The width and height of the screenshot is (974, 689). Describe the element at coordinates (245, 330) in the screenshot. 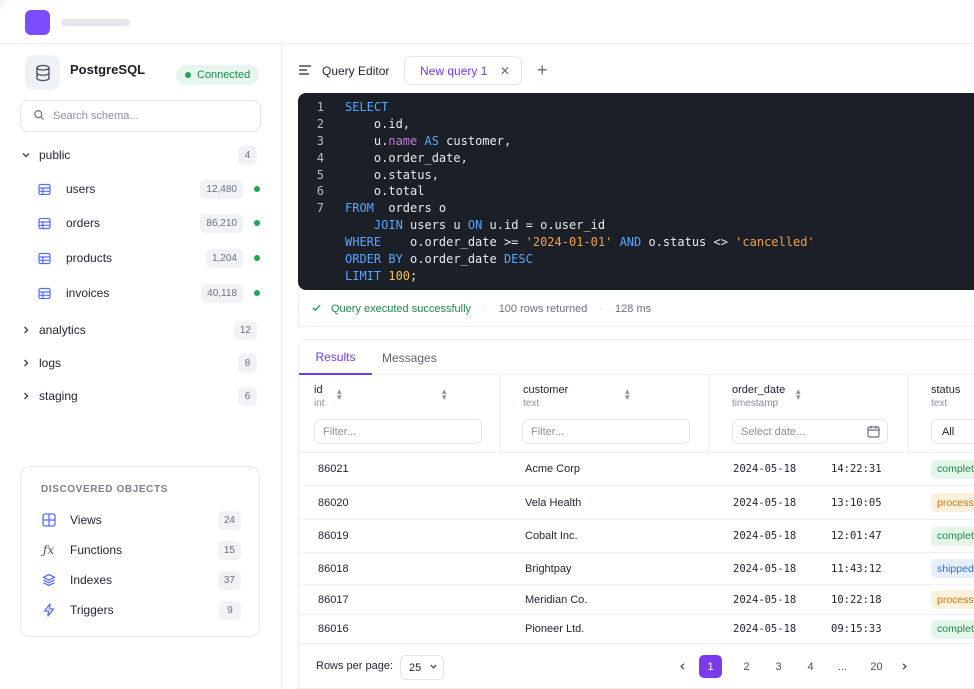

I see `schema-count-badge: 12` at that location.